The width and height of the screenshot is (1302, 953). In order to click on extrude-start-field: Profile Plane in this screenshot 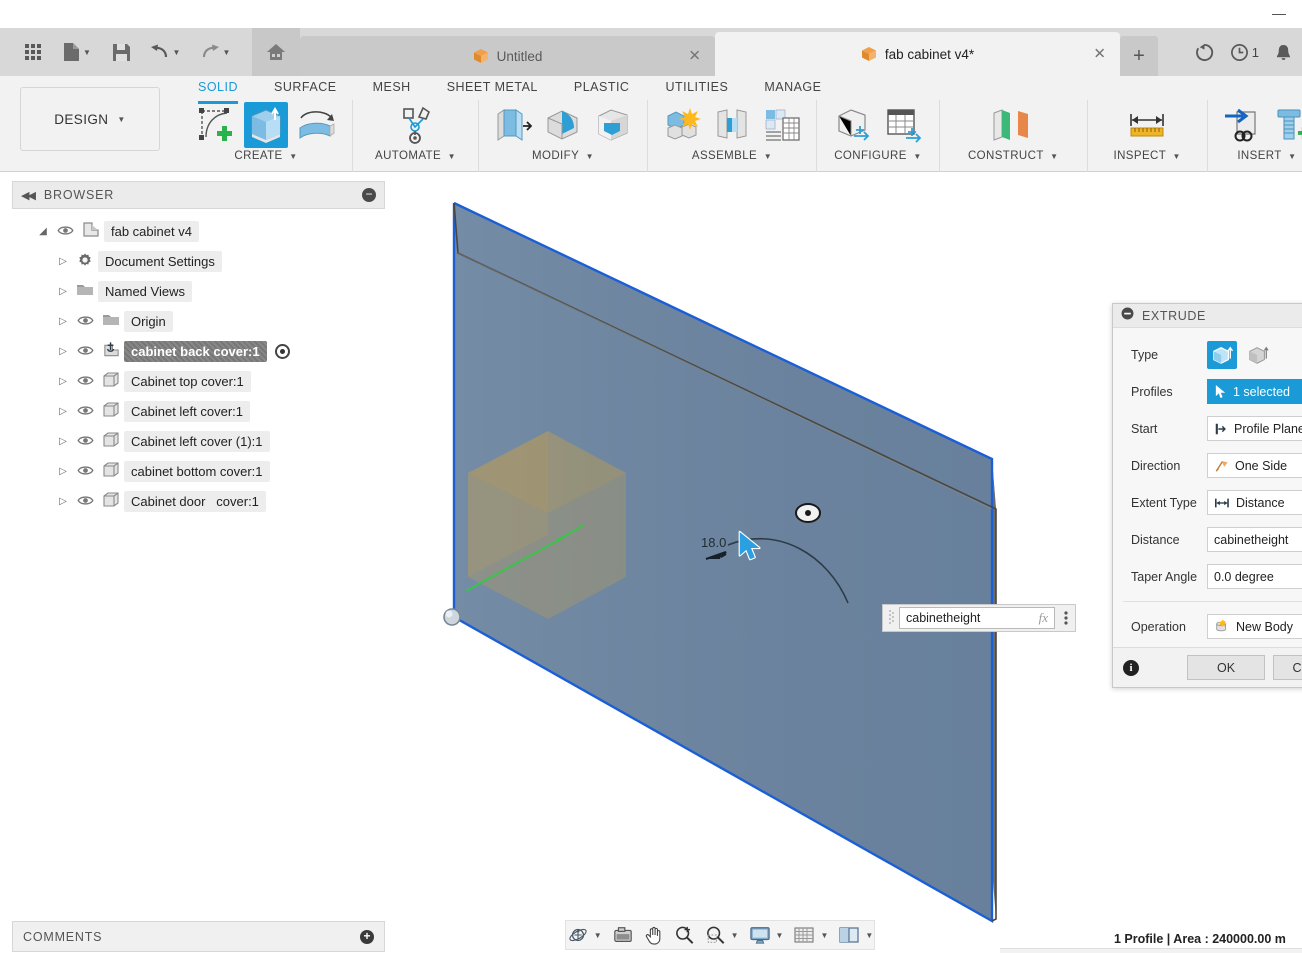, I will do `click(1254, 428)`.